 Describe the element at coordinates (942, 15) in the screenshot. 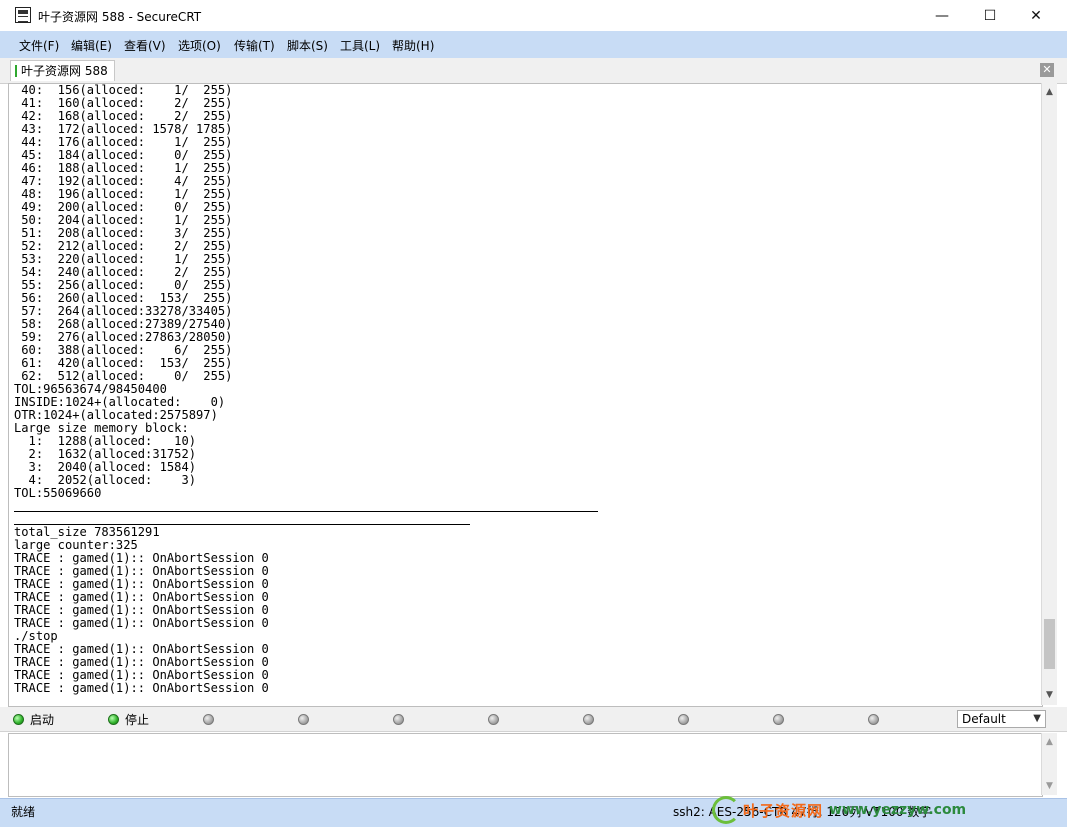

I see `minimize-button: —` at that location.